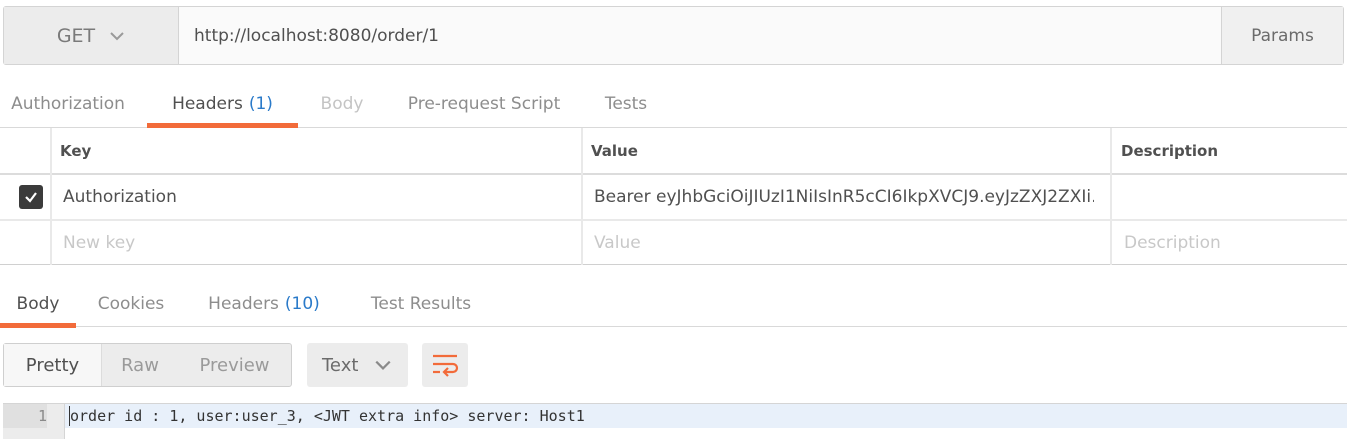 Image resolution: width=1347 pixels, height=439 pixels. I want to click on tab-response-headers: Headers (10), so click(264, 303).